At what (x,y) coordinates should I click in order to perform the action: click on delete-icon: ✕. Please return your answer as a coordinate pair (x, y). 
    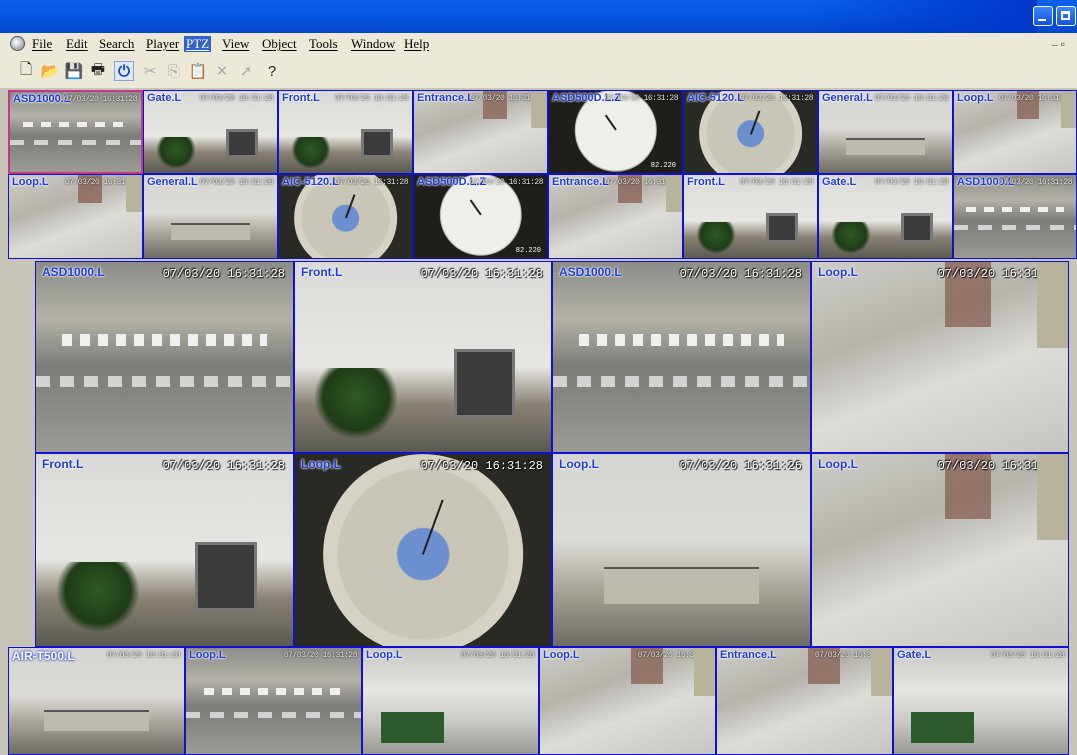
    Looking at the image, I should click on (222, 71).